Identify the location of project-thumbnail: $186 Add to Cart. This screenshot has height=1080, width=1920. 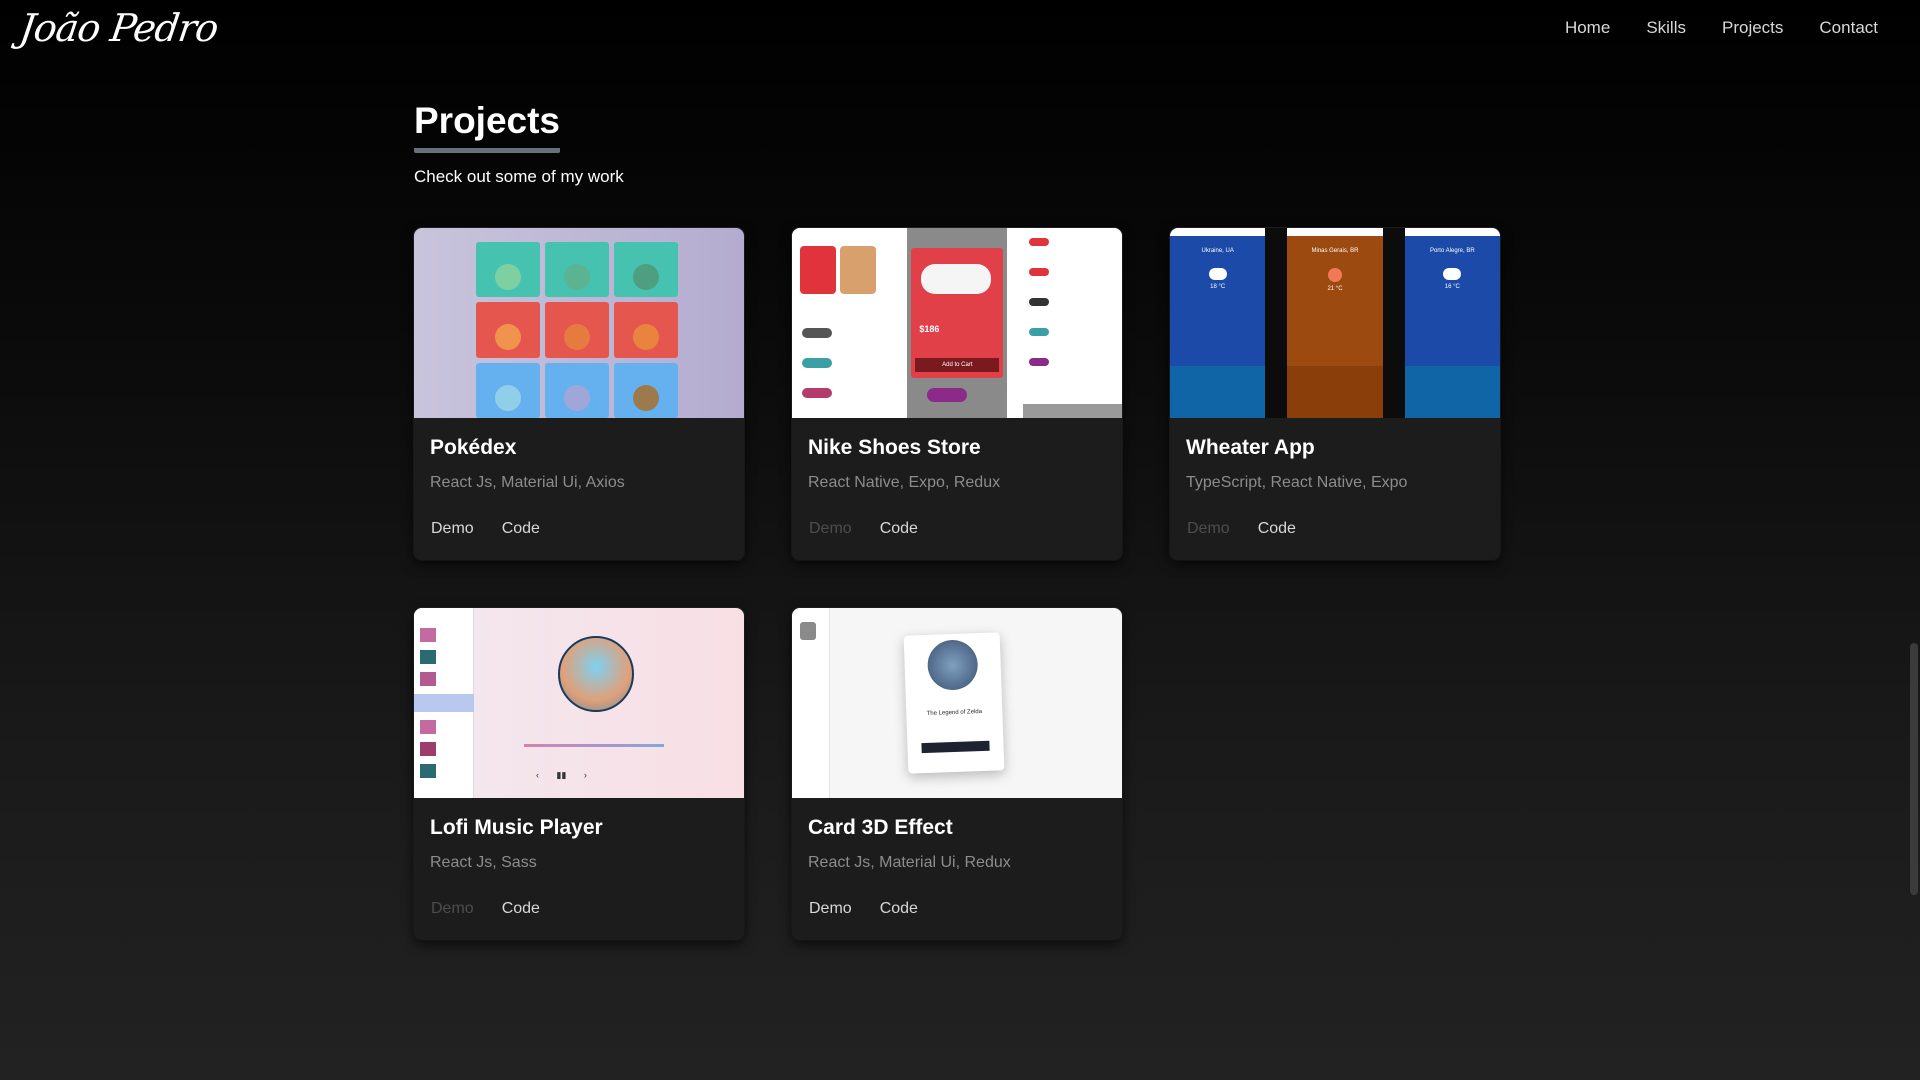
(957, 323).